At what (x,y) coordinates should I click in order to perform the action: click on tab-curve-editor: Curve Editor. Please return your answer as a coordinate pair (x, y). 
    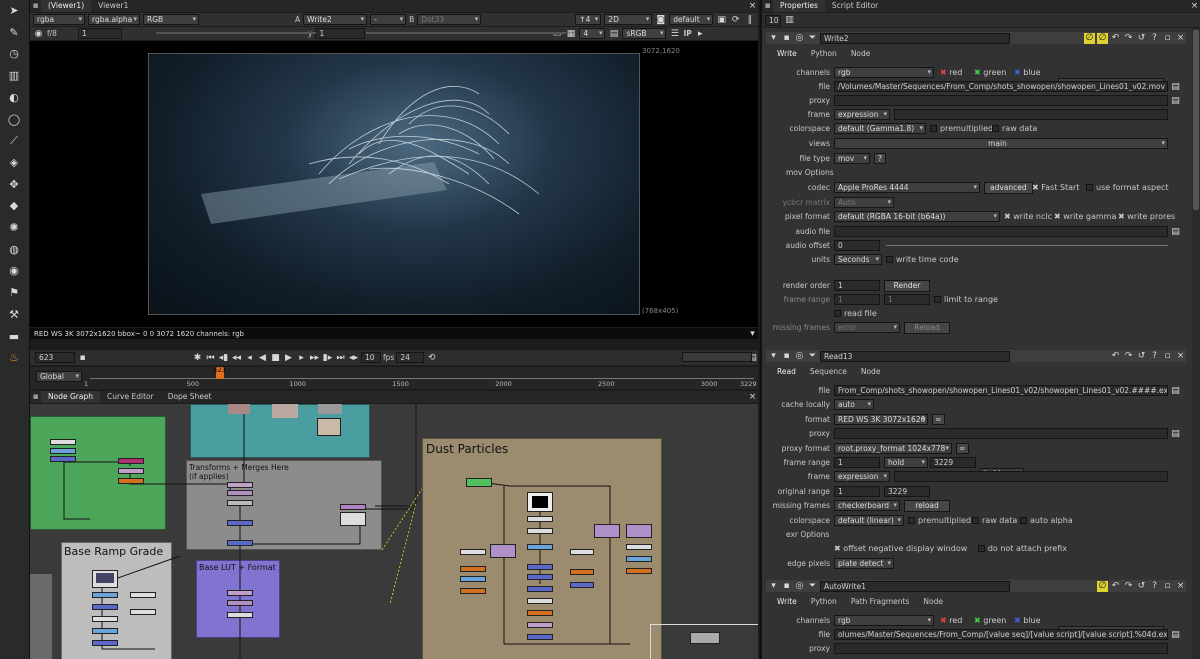
    Looking at the image, I should click on (130, 397).